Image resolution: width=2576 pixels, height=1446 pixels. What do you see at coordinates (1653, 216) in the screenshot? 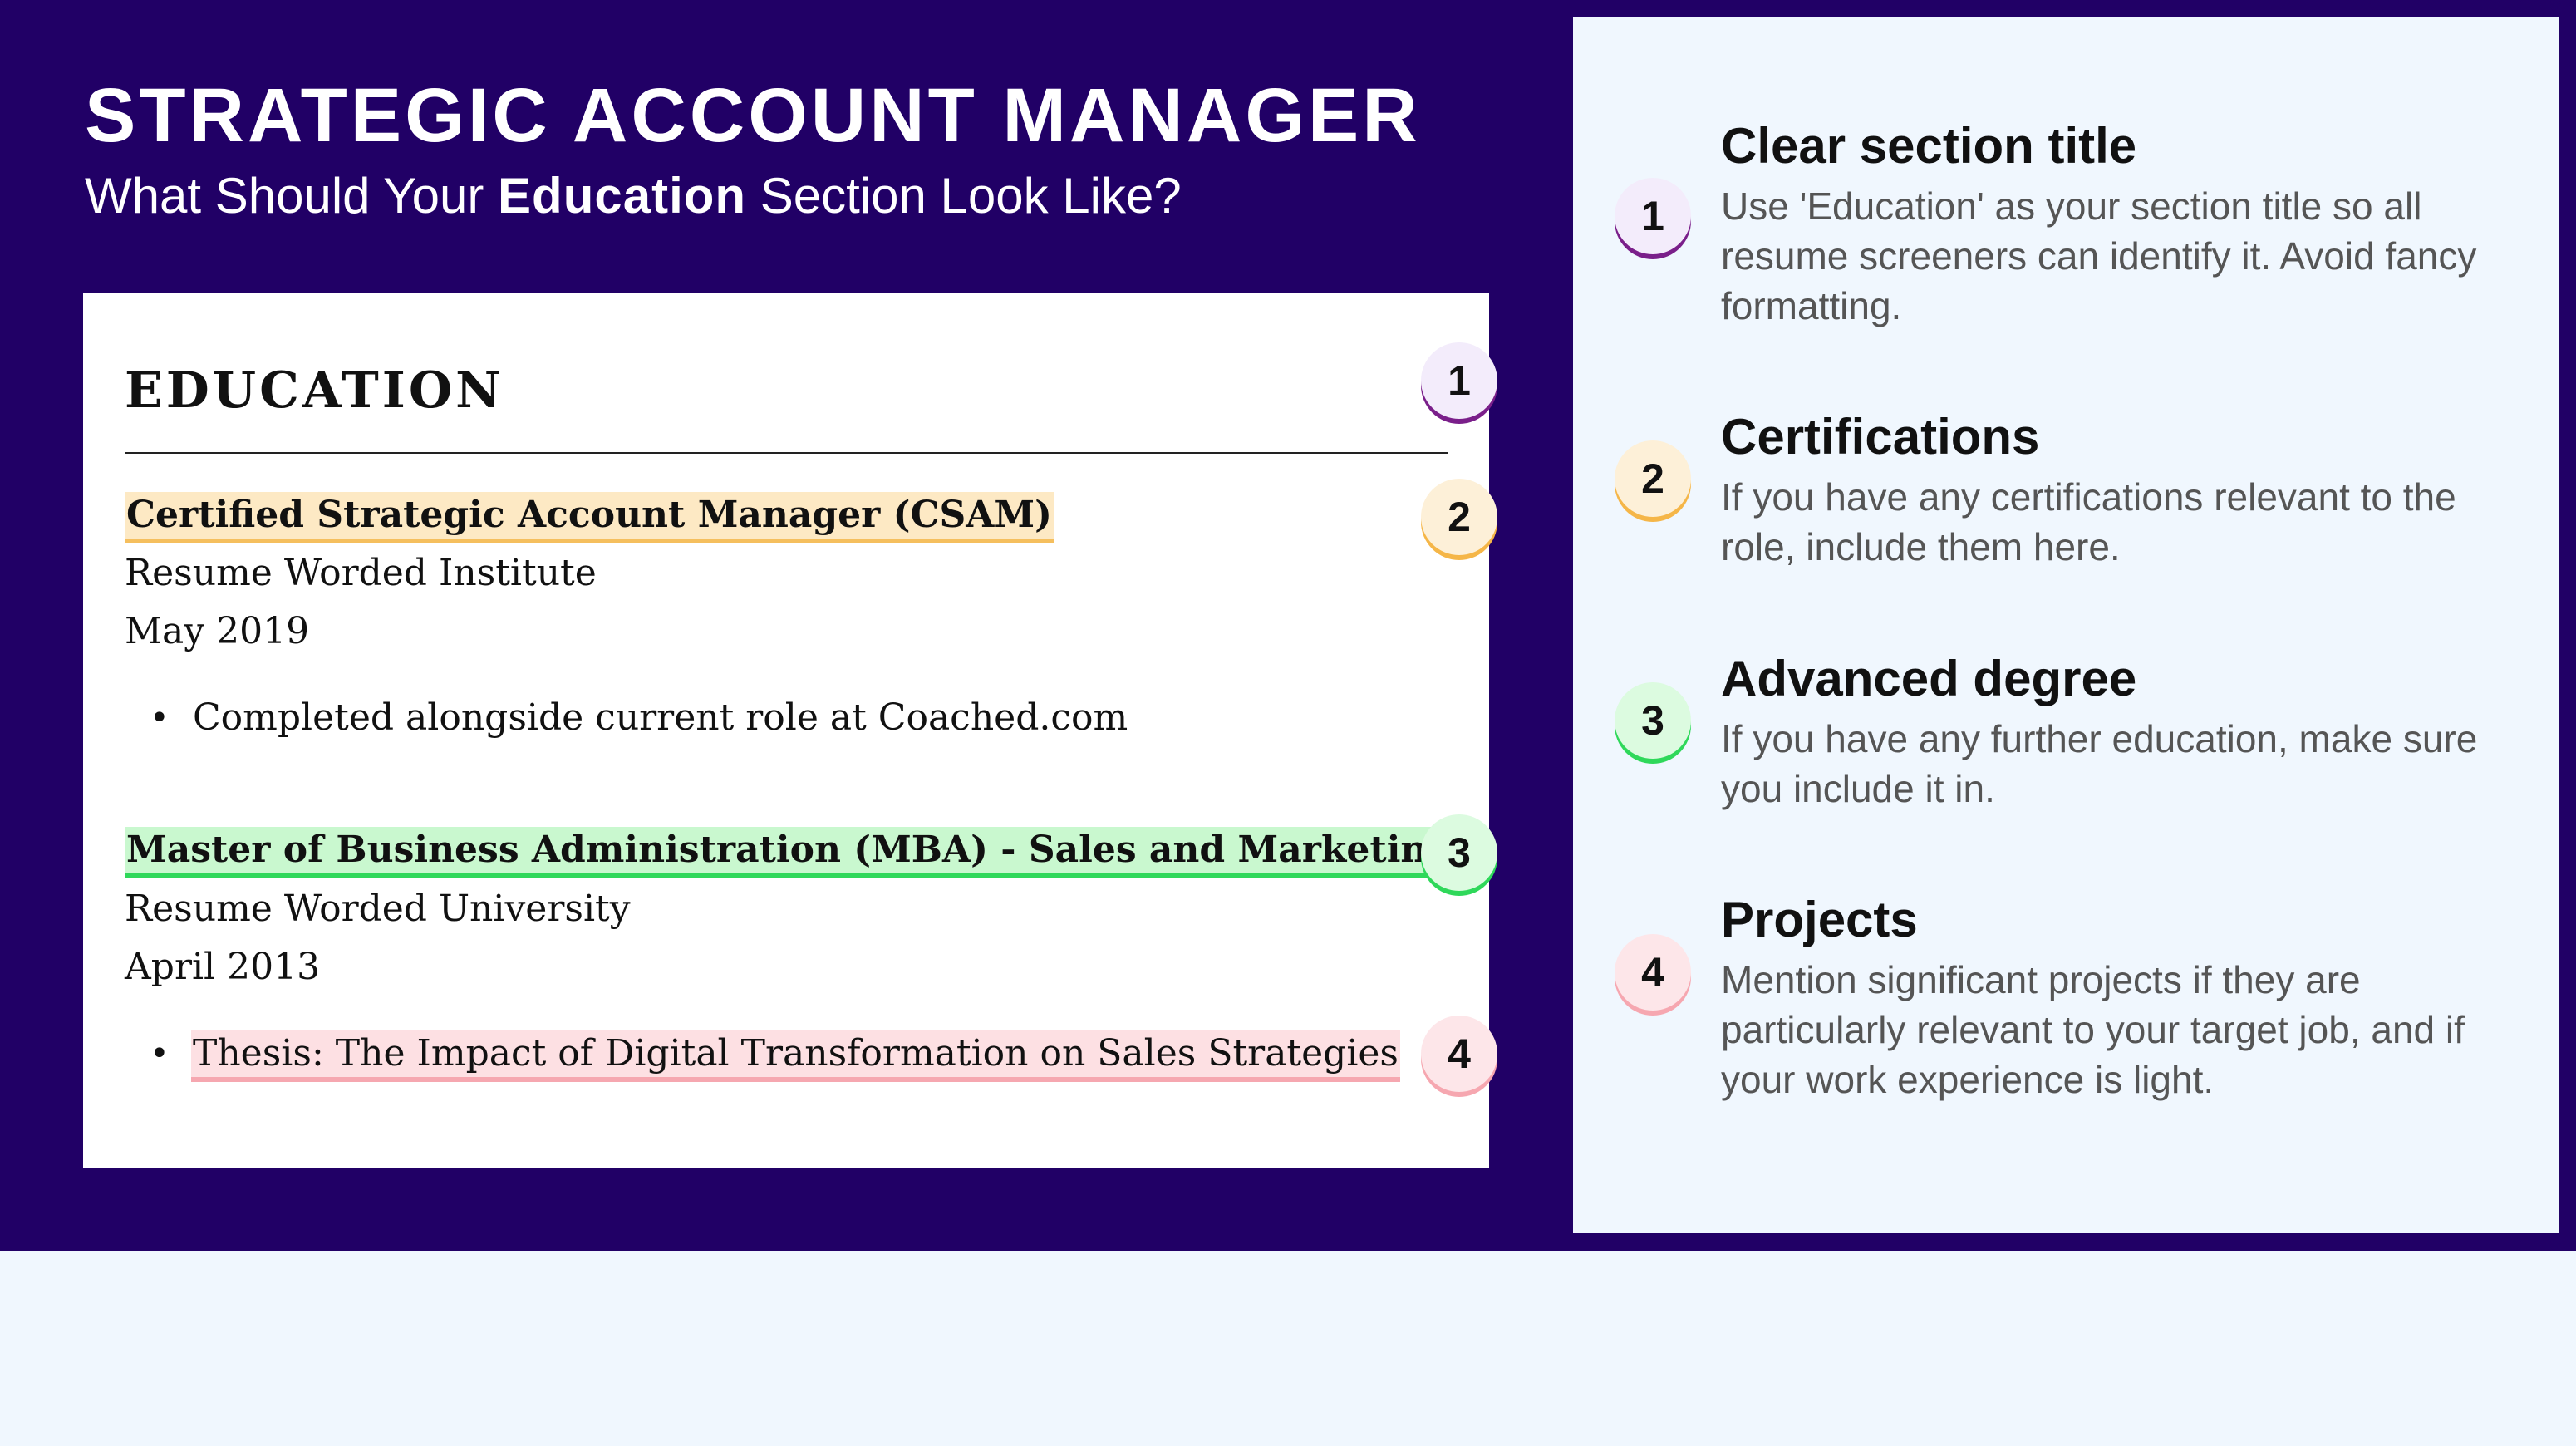
I see `tip-1-badge: 1` at bounding box center [1653, 216].